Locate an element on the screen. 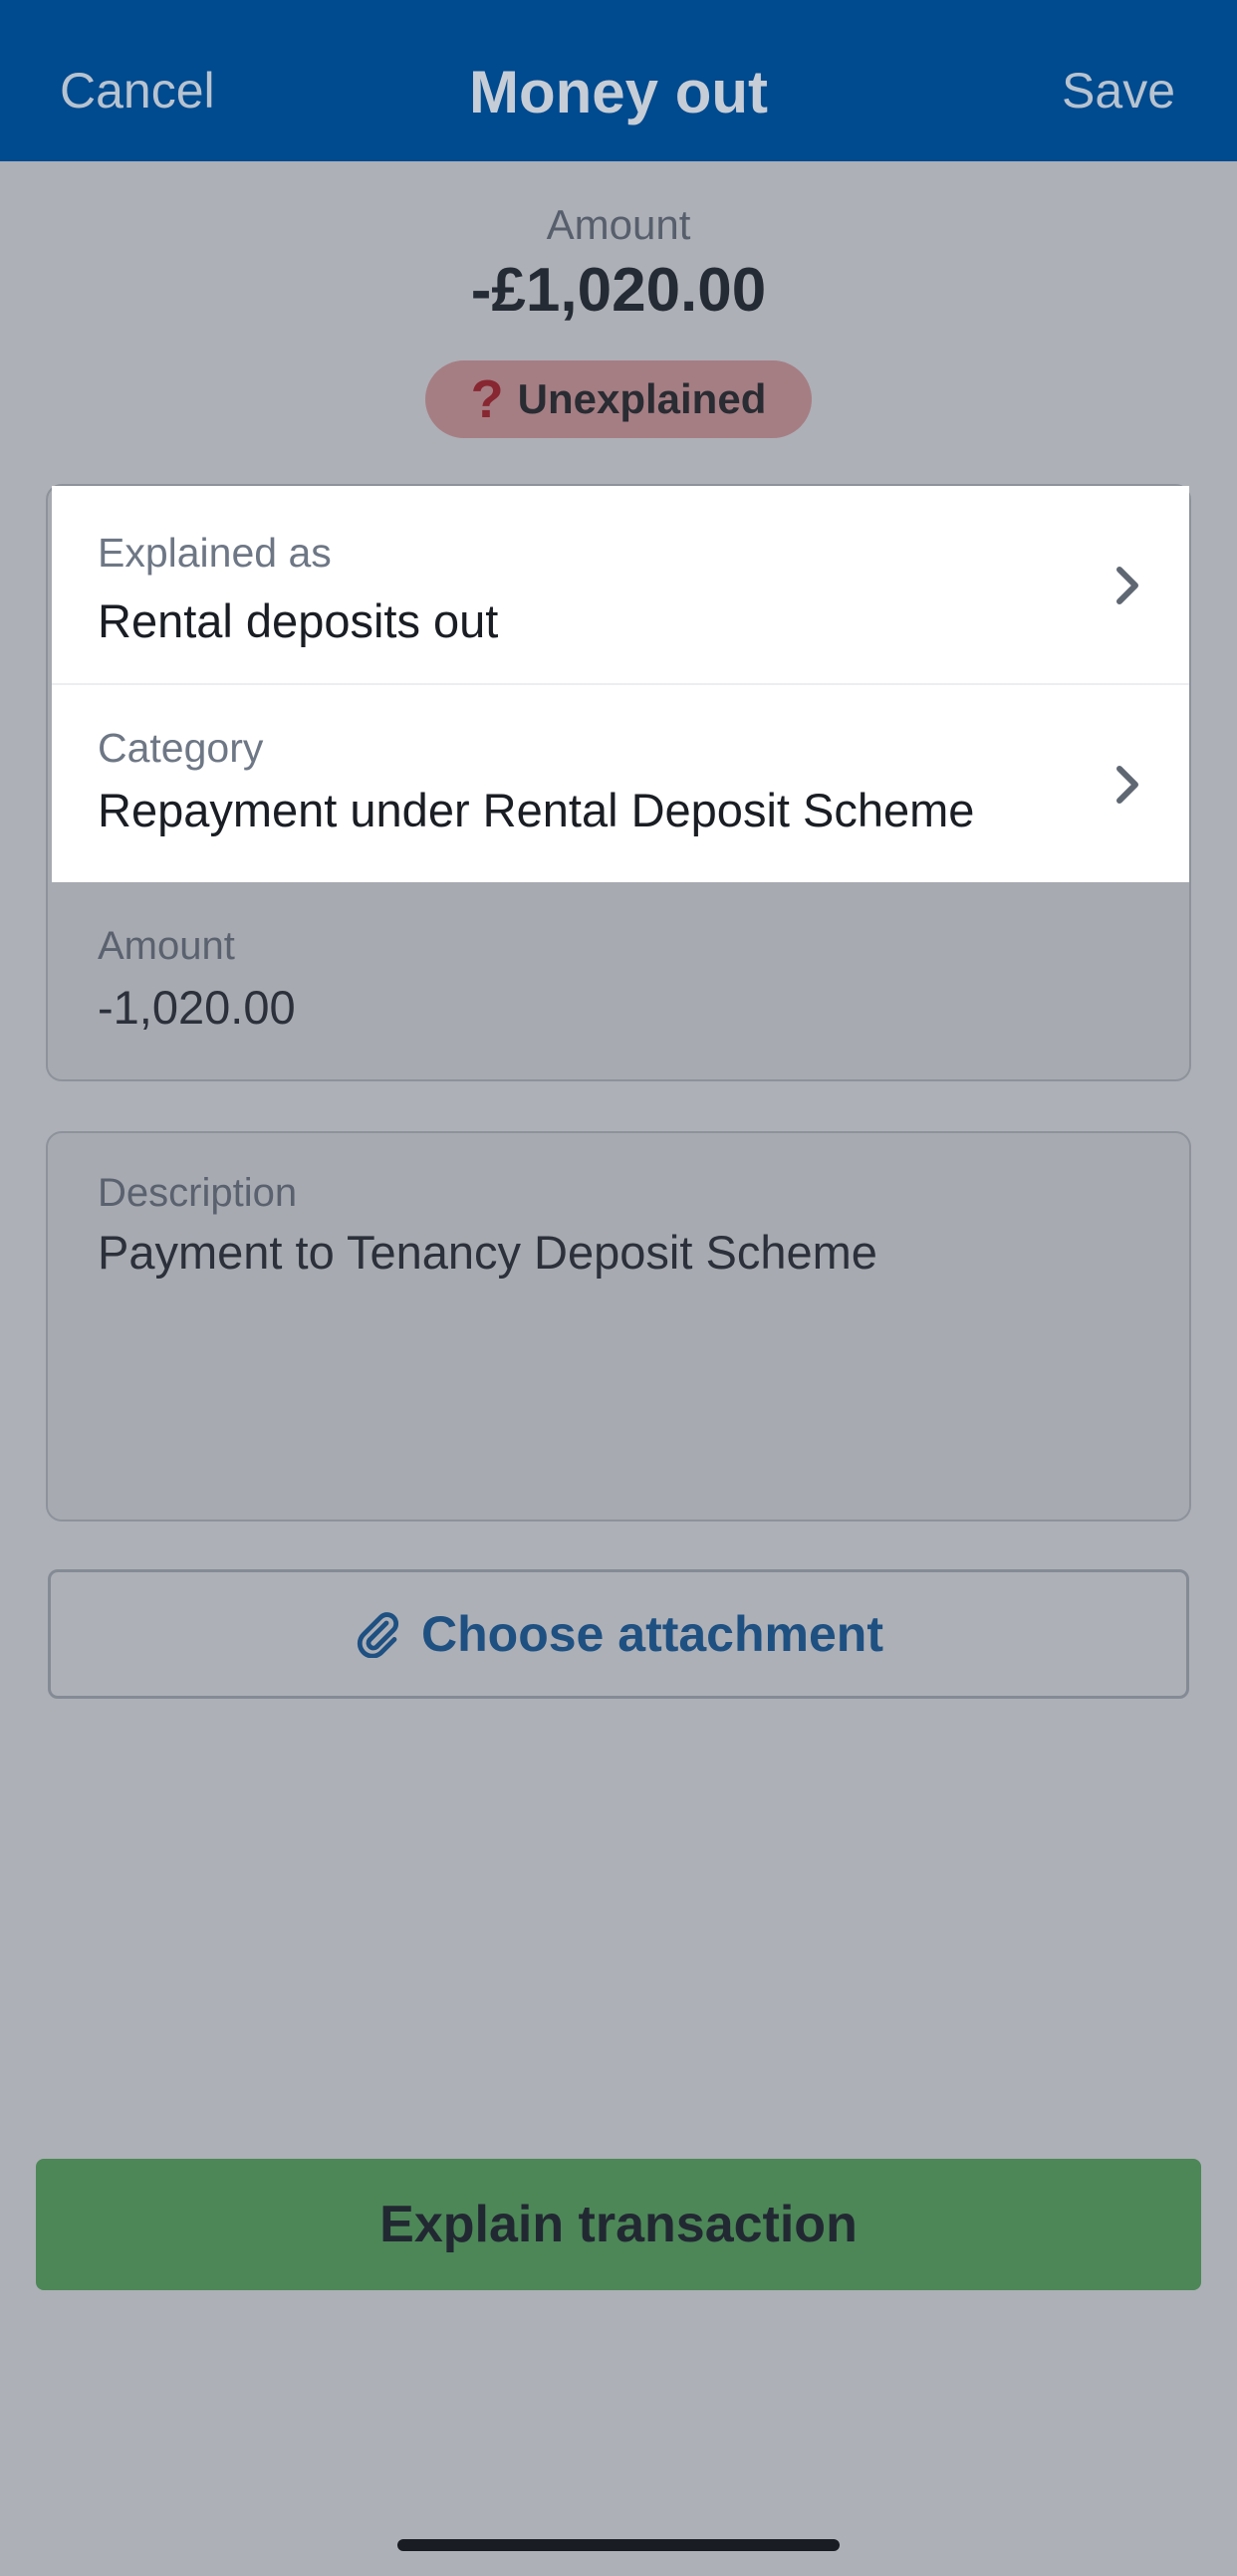 The height and width of the screenshot is (2576, 1237). nav-bar: Cancel Money out Save is located at coordinates (618, 80).